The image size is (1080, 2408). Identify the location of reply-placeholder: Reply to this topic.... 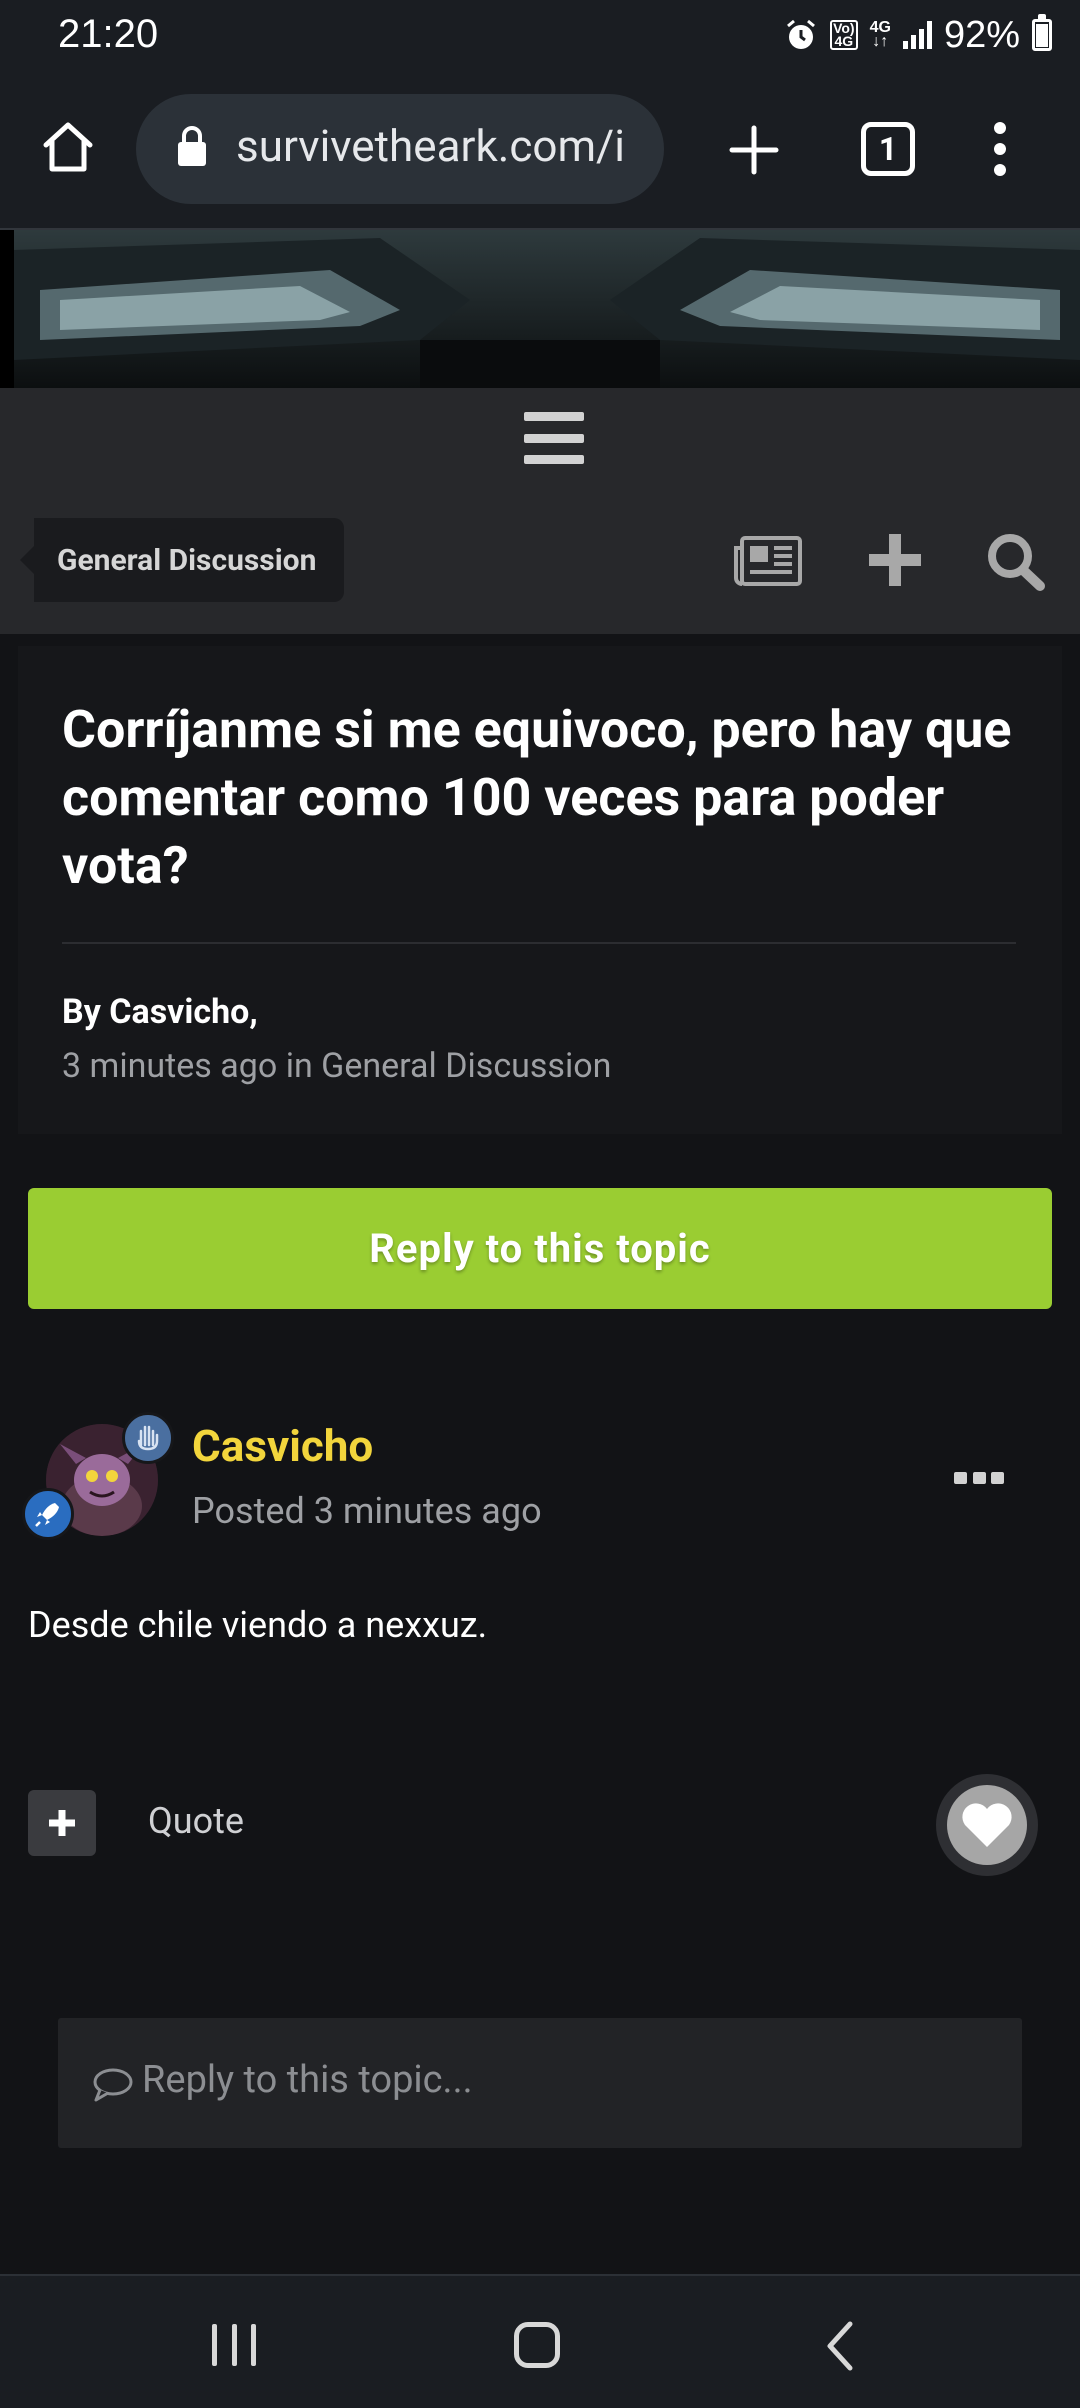
(307, 2080).